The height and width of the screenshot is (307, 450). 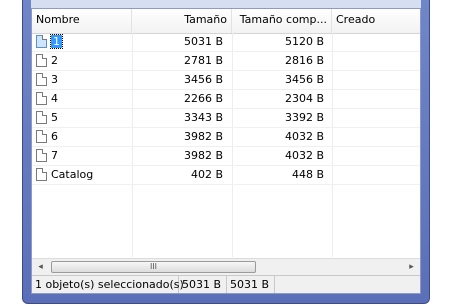 I want to click on status-compressed-size: 5031 B, so click(x=251, y=284).